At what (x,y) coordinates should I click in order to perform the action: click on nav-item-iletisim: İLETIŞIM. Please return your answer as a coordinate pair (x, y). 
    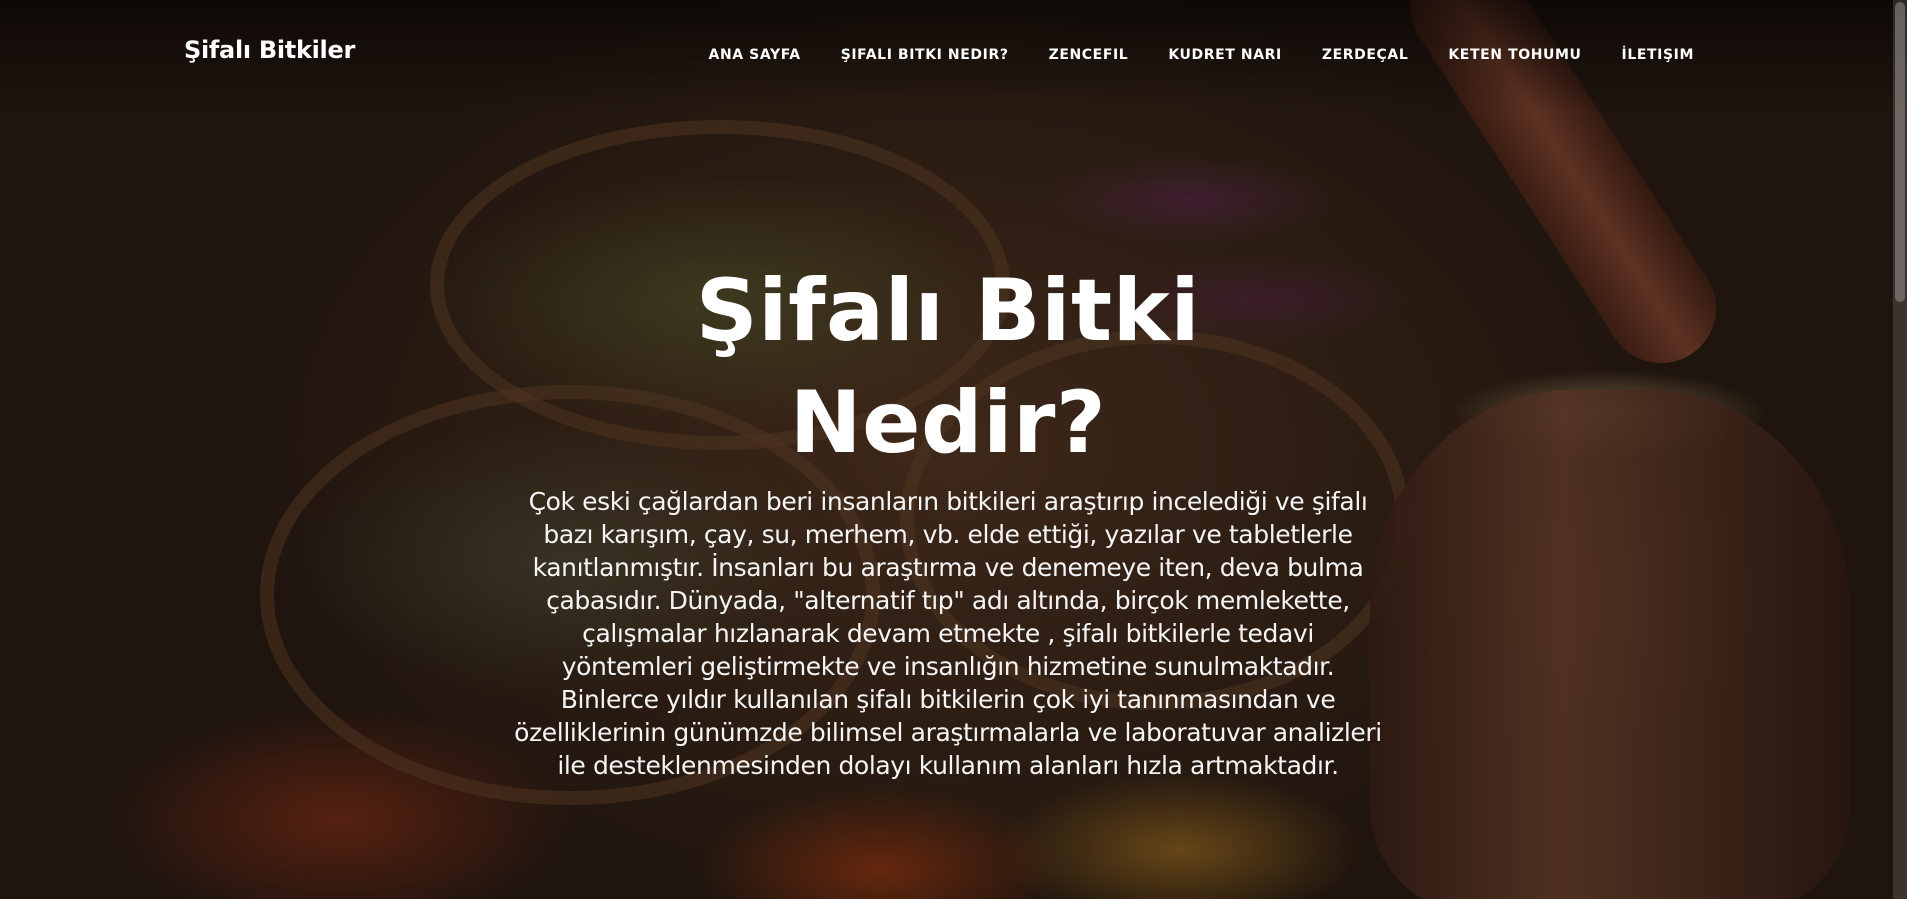
    Looking at the image, I should click on (1658, 55).